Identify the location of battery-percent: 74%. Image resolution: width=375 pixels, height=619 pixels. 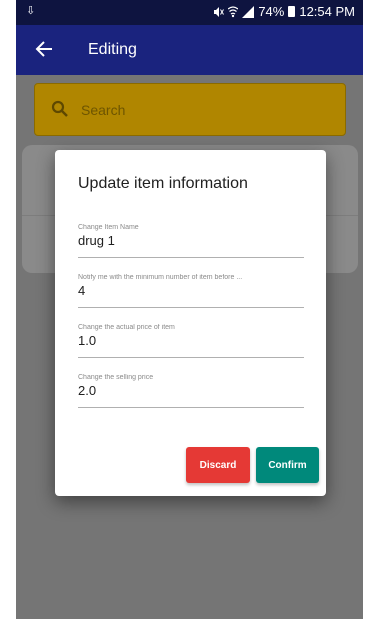
(271, 11).